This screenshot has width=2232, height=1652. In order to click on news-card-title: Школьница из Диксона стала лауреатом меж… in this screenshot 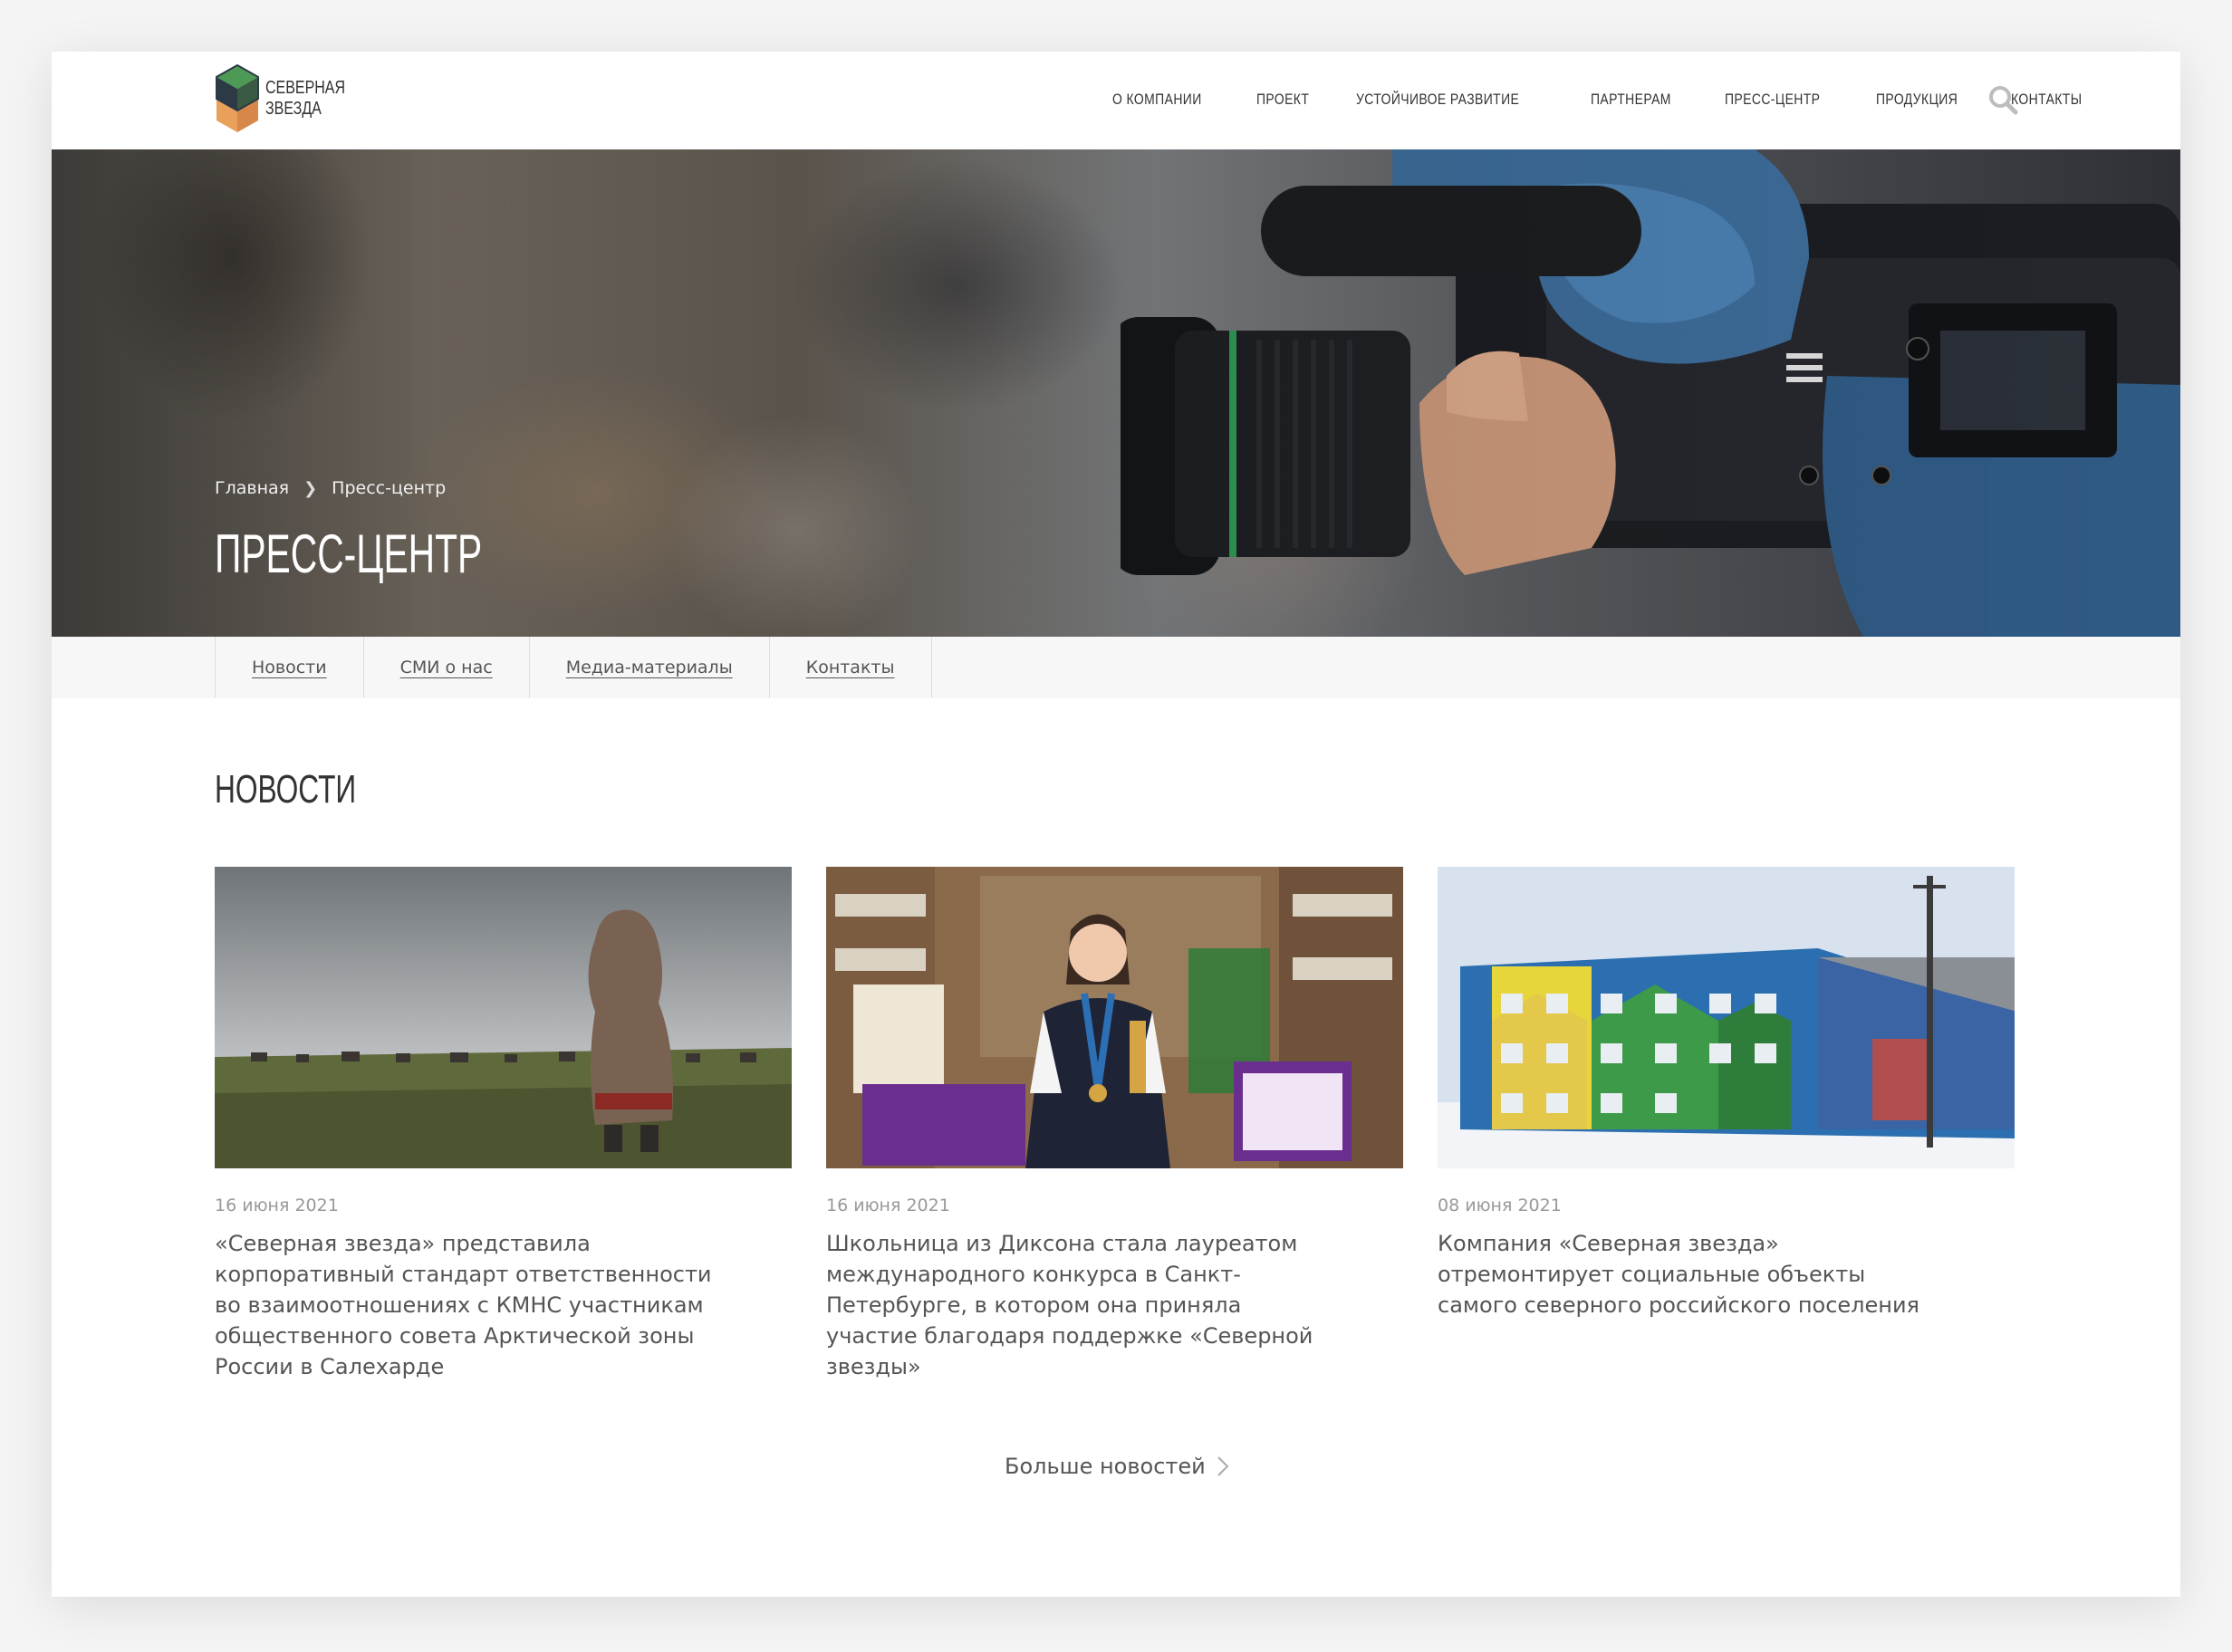, I will do `click(1079, 1305)`.